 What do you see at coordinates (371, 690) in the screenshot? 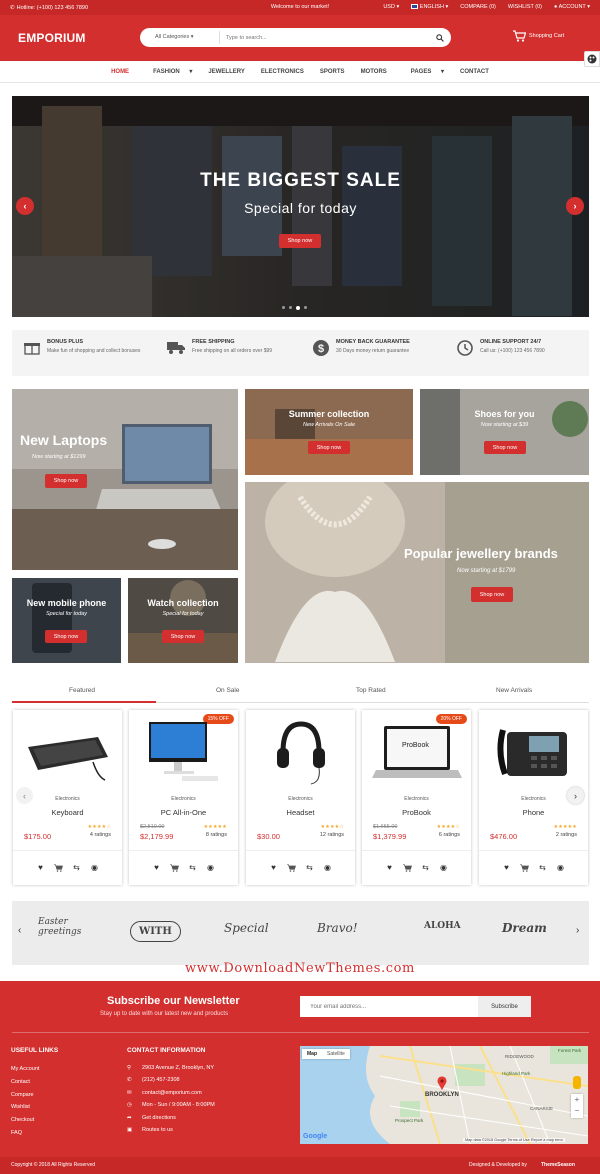
I see `tab-top-rated: Top Rated` at bounding box center [371, 690].